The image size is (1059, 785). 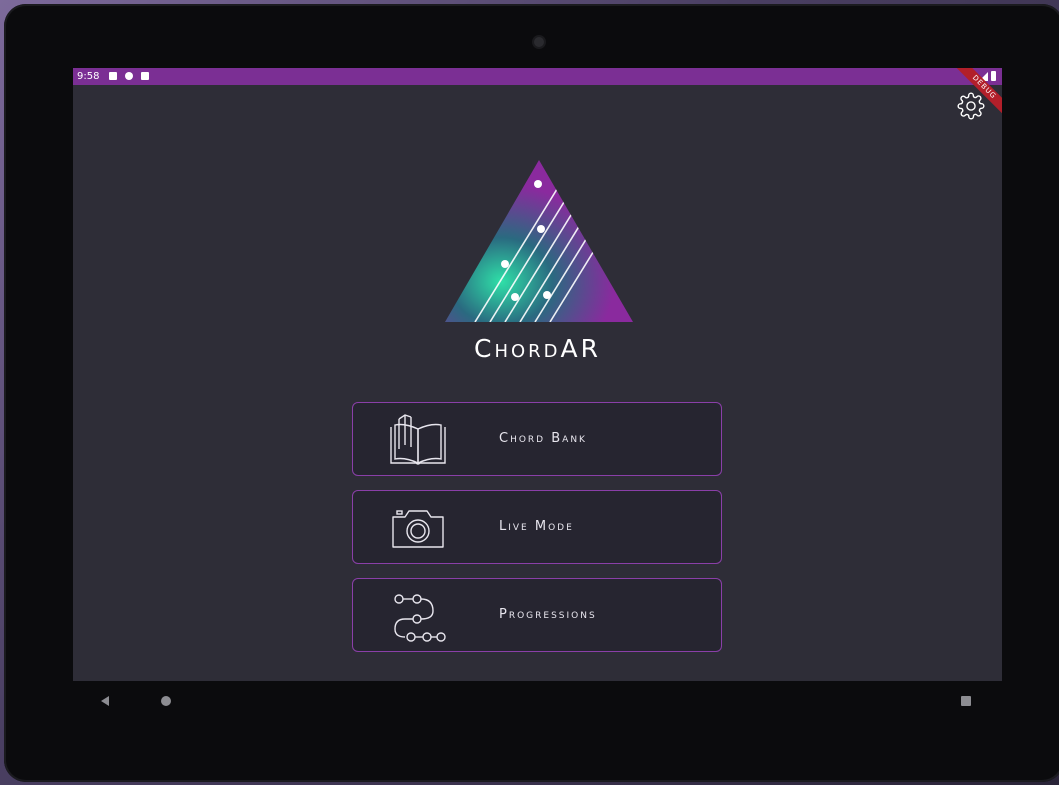 I want to click on camera-icon, so click(x=418, y=529).